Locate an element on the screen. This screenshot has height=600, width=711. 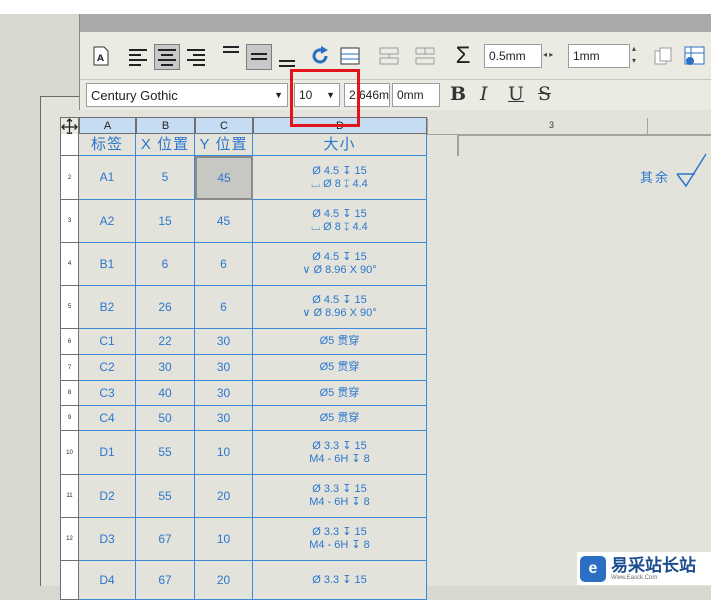
italic-button: I is located at coordinates (484, 94).